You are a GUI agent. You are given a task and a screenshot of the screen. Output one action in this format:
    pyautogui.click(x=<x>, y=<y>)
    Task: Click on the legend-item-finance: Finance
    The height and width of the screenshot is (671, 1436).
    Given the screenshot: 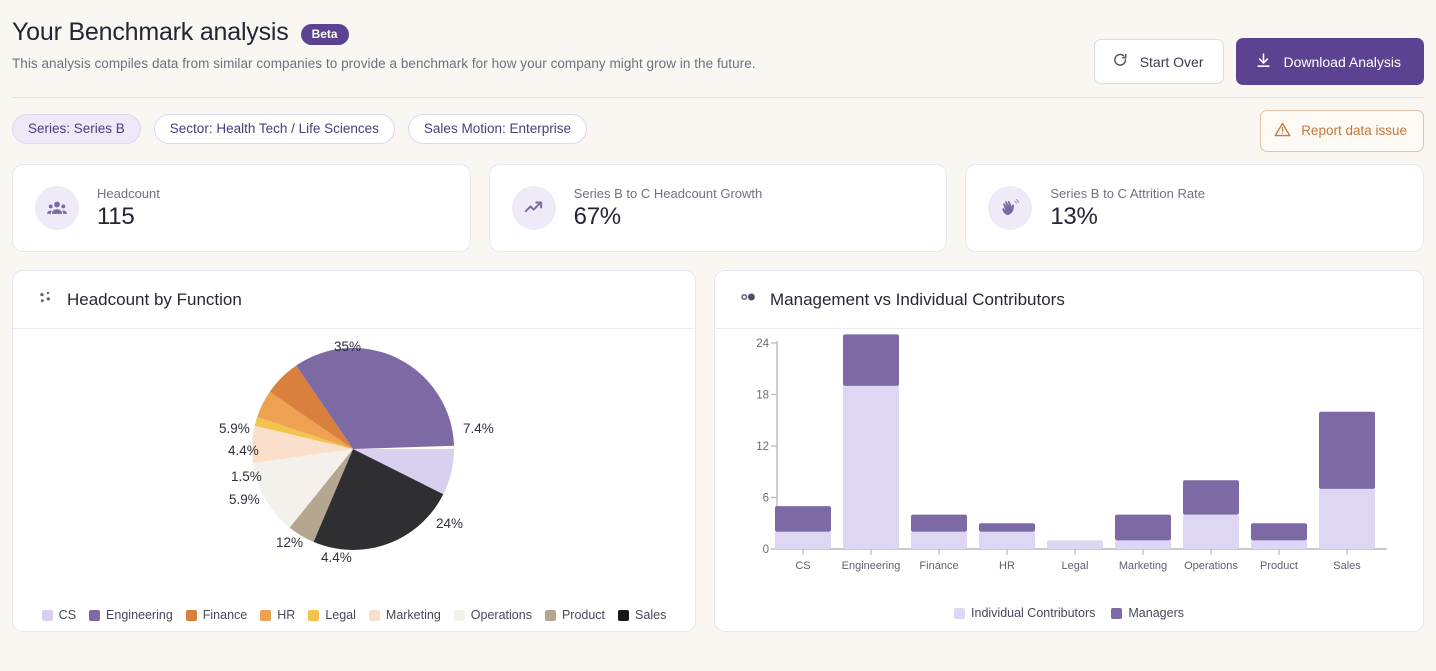 What is the action you would take?
    pyautogui.click(x=216, y=615)
    